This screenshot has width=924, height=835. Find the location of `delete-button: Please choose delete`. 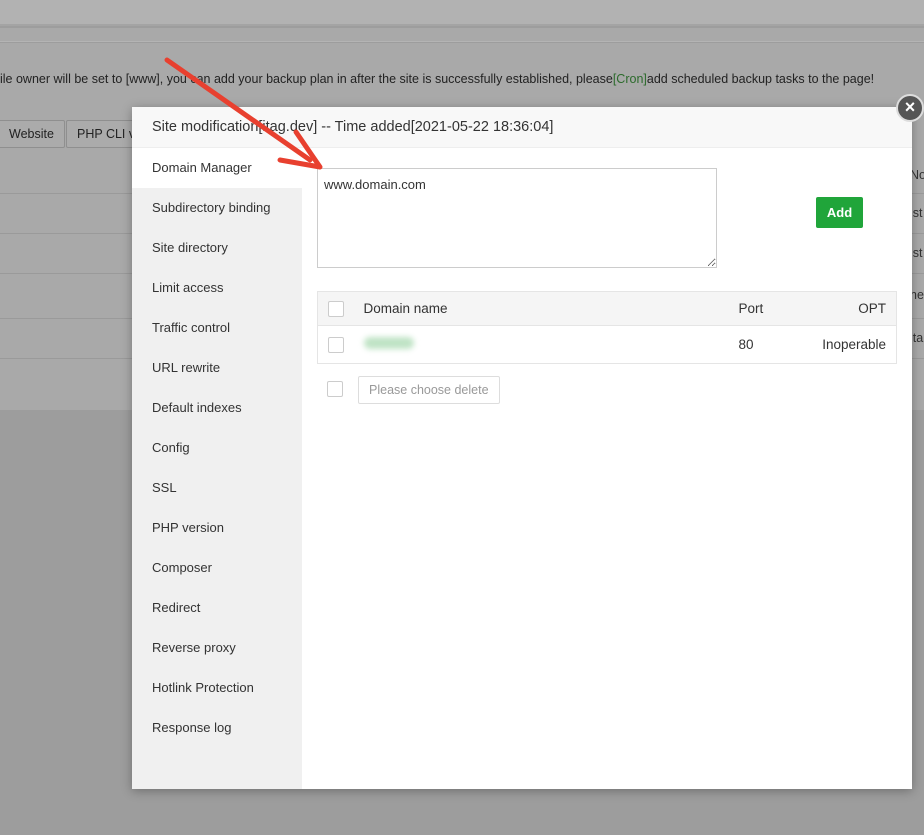

delete-button: Please choose delete is located at coordinates (429, 390).